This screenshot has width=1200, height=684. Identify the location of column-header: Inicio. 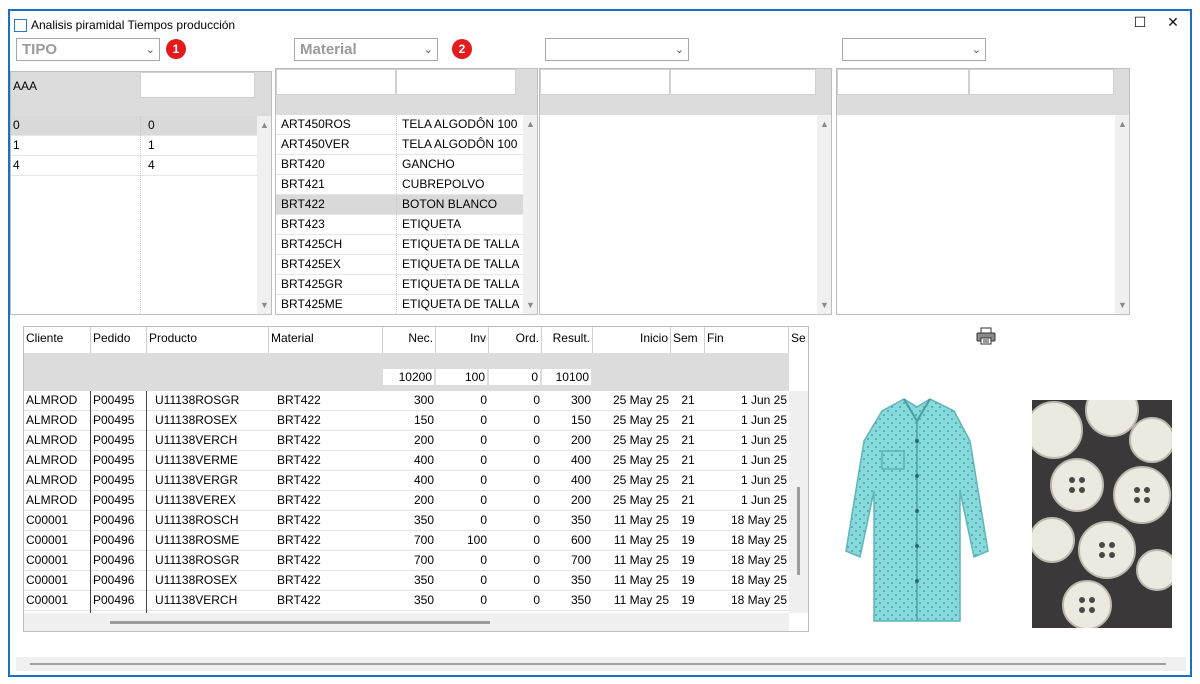
(632, 340).